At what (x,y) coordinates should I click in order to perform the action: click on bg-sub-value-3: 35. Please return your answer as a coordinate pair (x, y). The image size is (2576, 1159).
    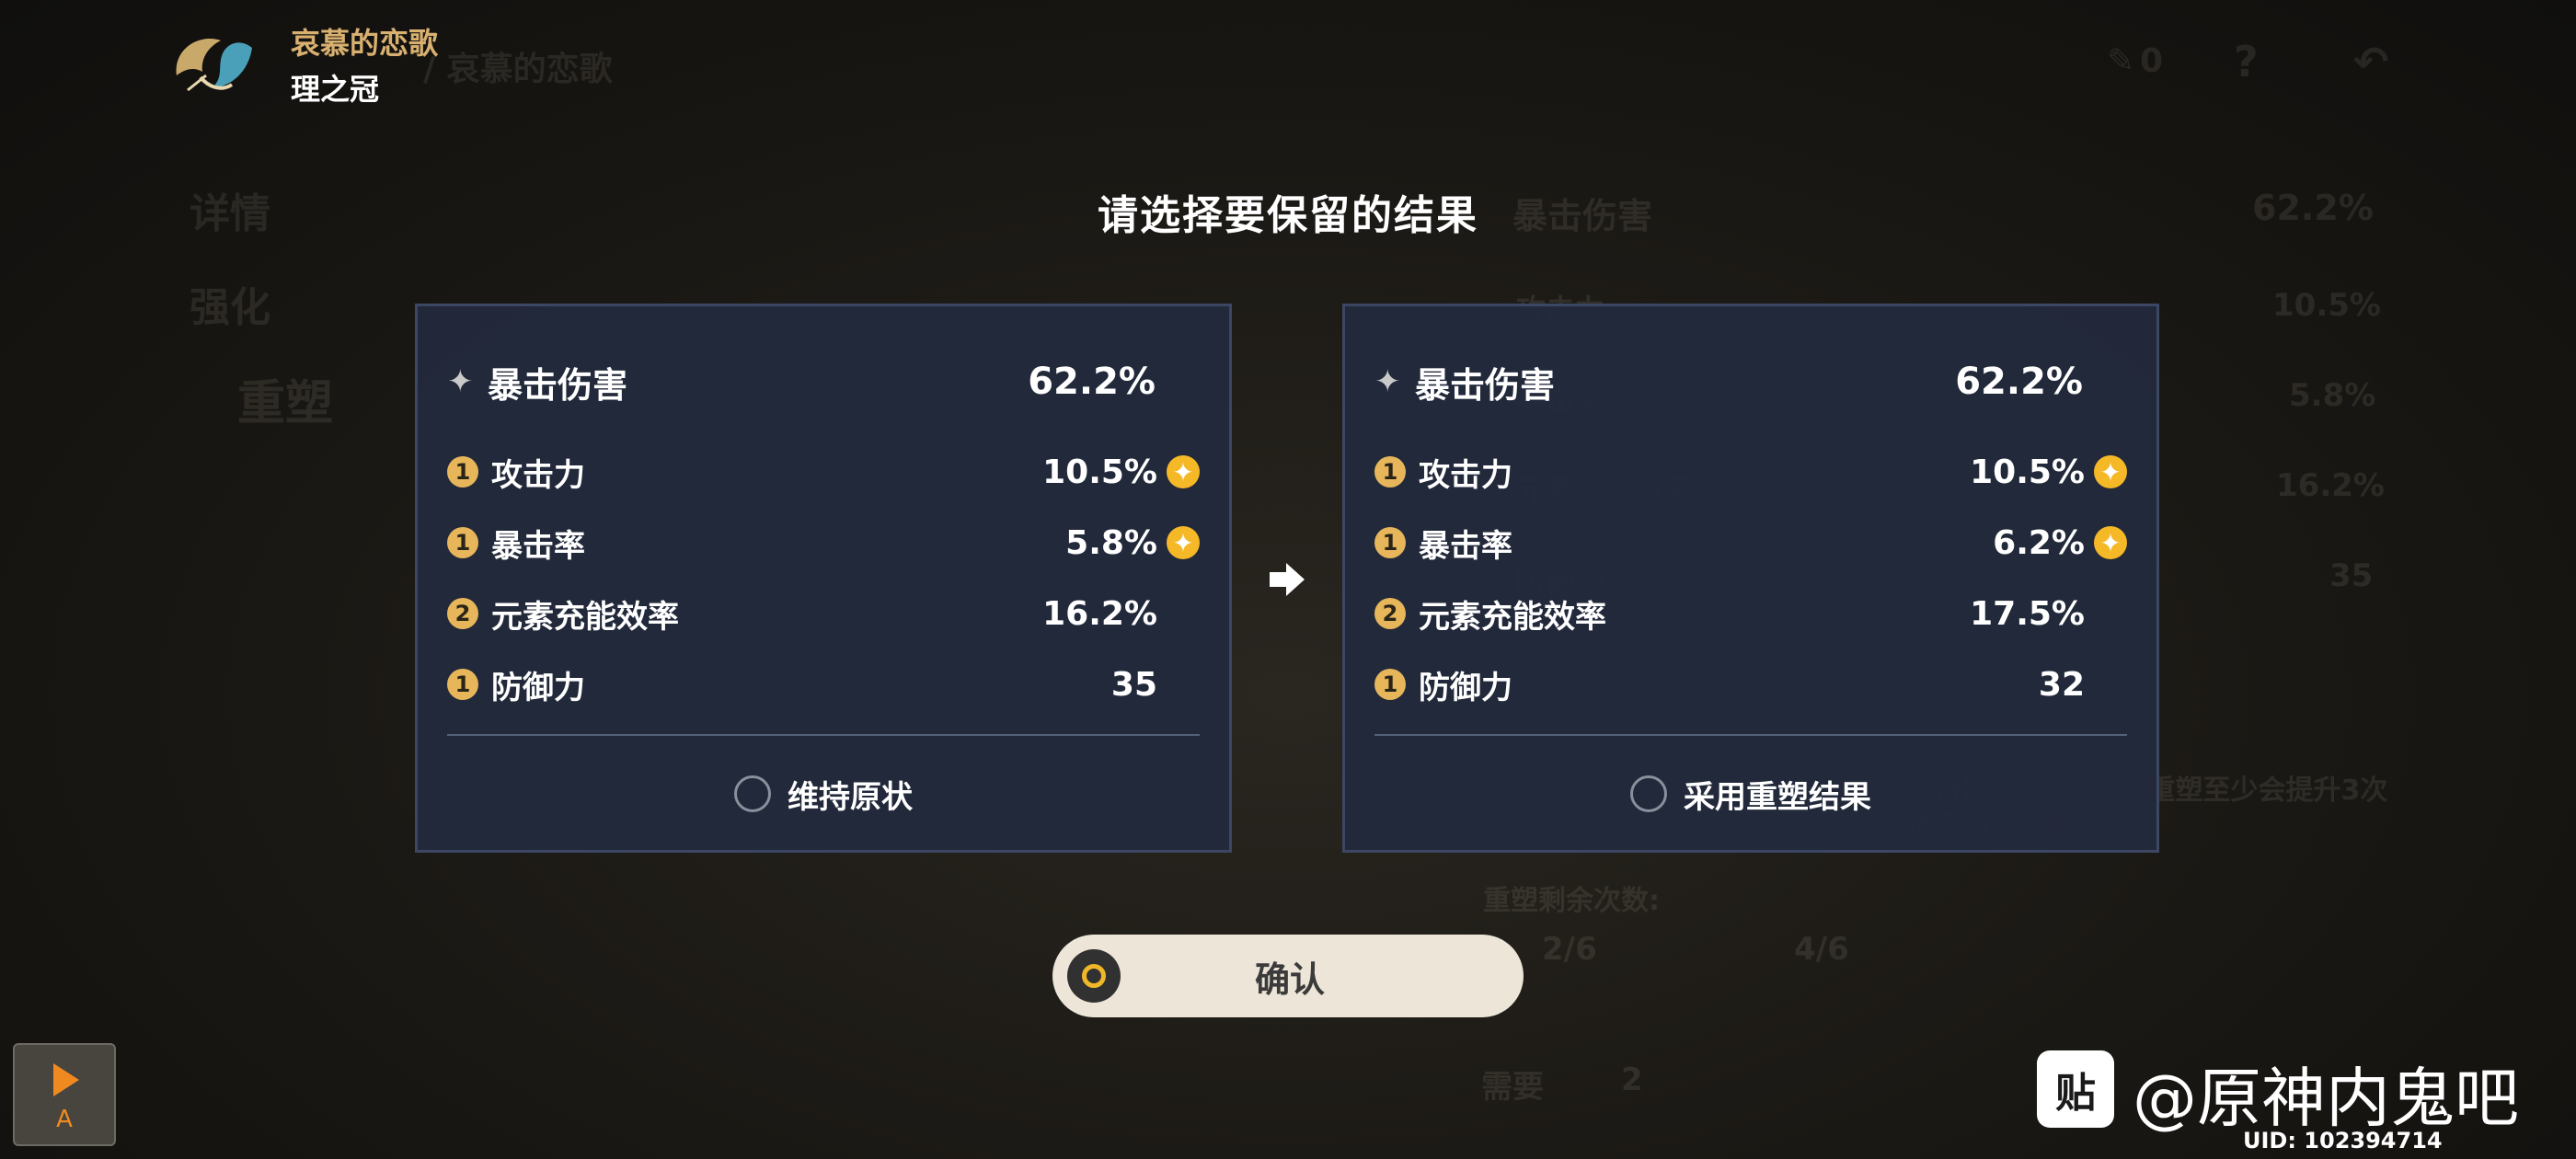
    Looking at the image, I should click on (2351, 575).